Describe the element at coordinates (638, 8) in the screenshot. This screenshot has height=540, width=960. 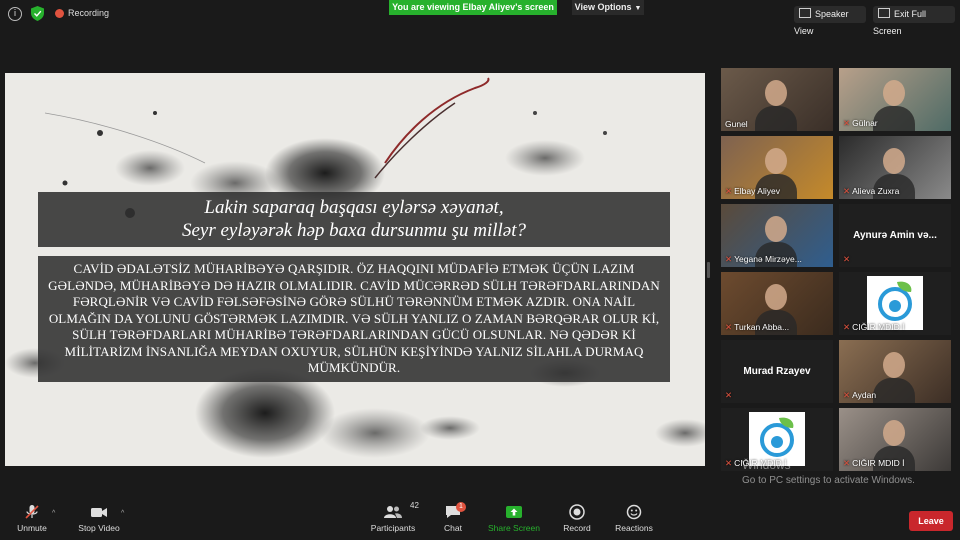
I see `chevron-down-icon: ▼` at that location.